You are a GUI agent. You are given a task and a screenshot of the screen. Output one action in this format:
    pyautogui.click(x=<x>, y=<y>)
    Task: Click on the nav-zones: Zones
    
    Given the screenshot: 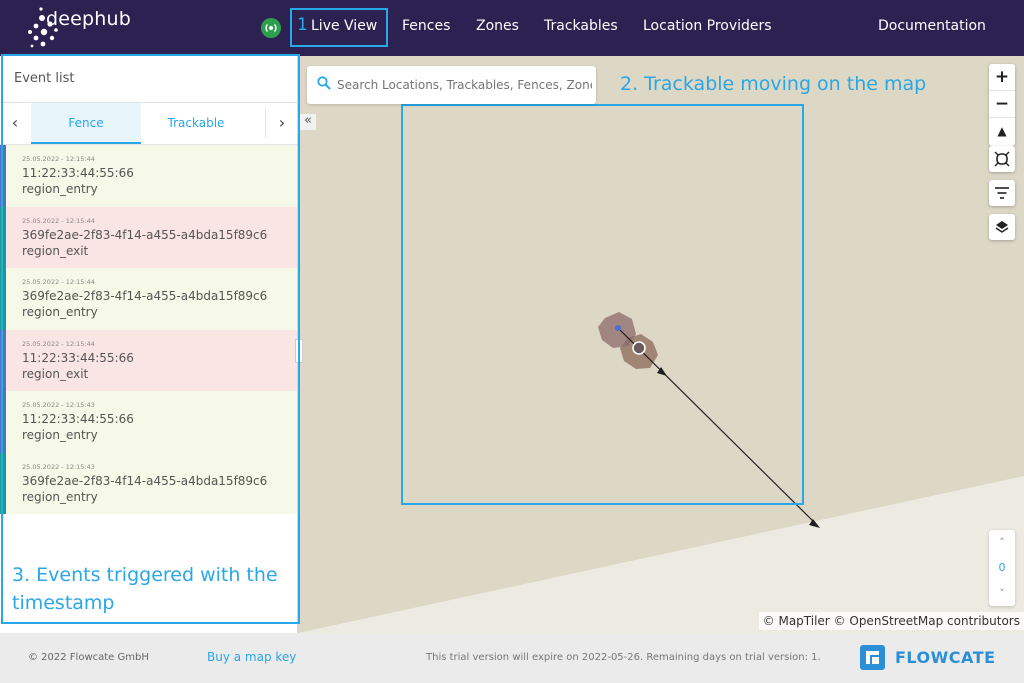 What is the action you would take?
    pyautogui.click(x=497, y=26)
    